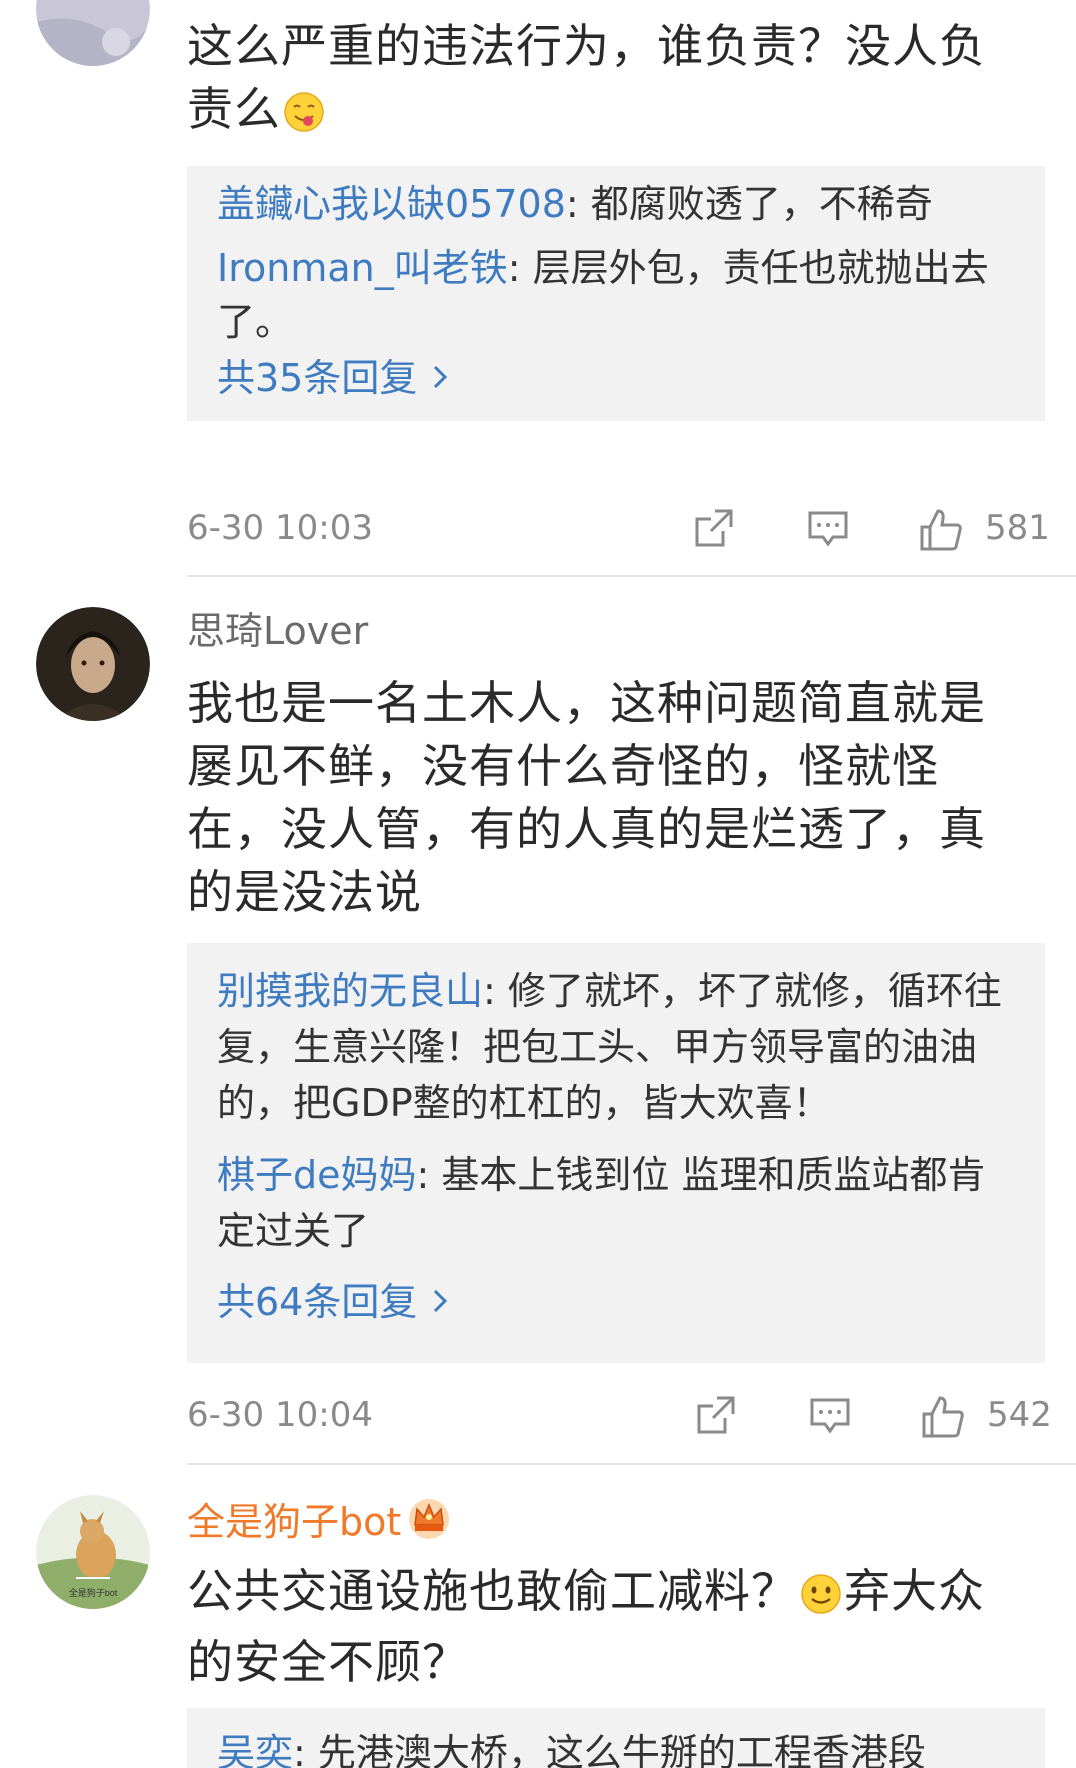 This screenshot has height=1768, width=1076. I want to click on reply-text: : 先港澳大桥，这么牛掰的工程香港段, so click(609, 1749).